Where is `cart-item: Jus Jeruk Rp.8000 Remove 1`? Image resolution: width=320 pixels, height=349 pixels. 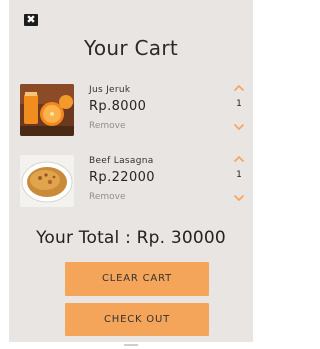
cart-item: Jus Jeruk Rp.8000 Remove 1 is located at coordinates (131, 112).